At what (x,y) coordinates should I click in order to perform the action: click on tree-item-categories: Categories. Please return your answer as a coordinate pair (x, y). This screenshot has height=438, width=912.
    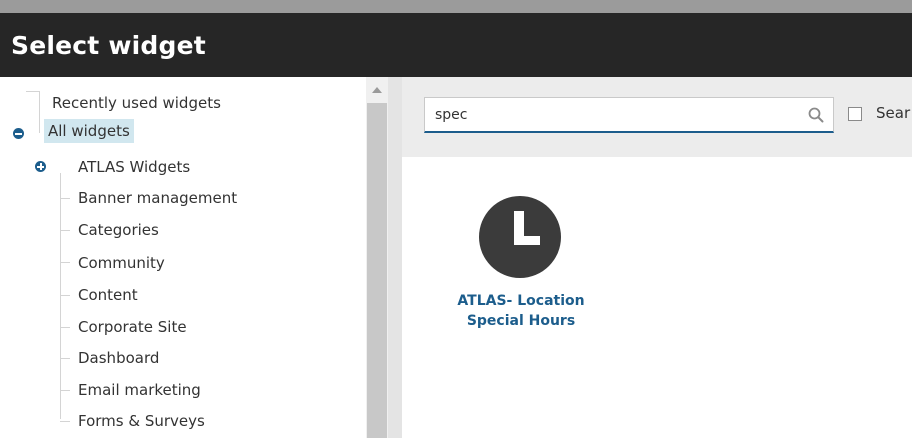
    Looking at the image, I should click on (118, 230).